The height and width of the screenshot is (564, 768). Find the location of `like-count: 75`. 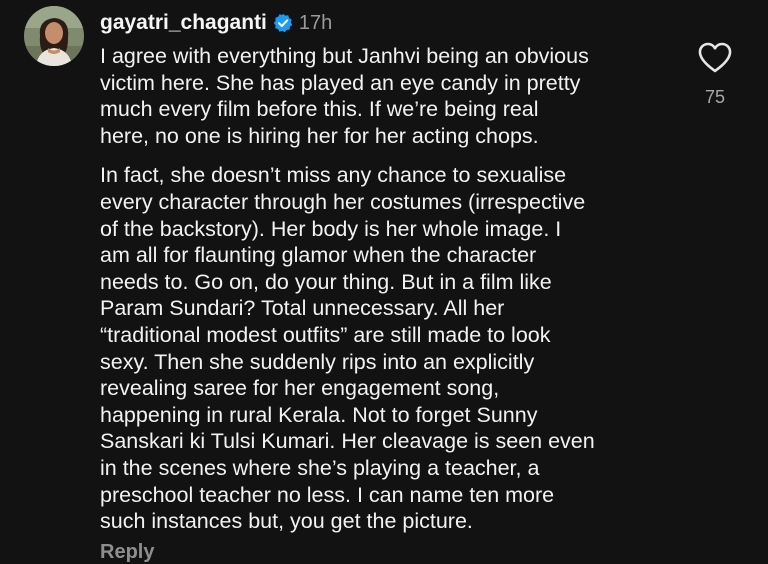

like-count: 75 is located at coordinates (715, 97).